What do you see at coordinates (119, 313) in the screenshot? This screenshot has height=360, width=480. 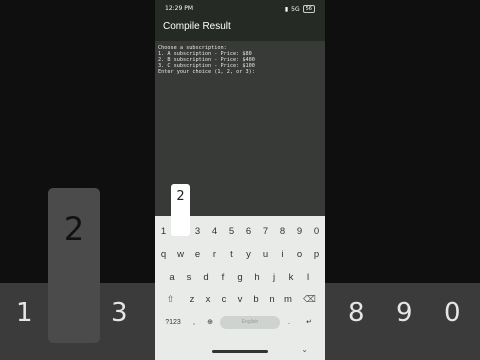 I see `background-key-3: 3` at bounding box center [119, 313].